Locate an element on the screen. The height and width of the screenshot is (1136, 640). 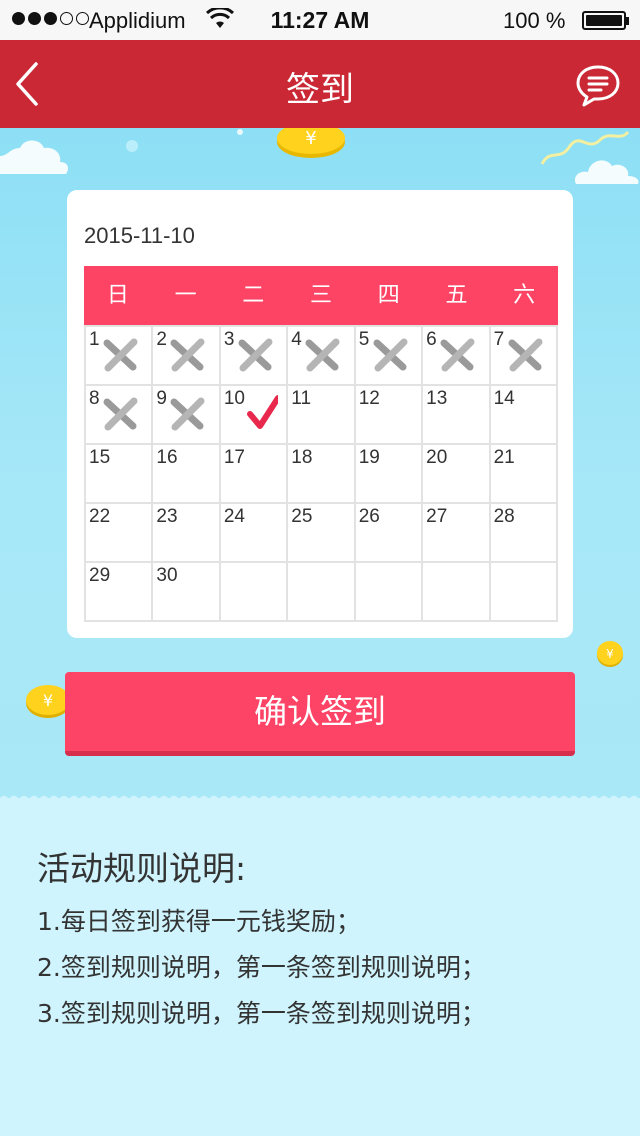
day-number: 29 is located at coordinates (100, 575).